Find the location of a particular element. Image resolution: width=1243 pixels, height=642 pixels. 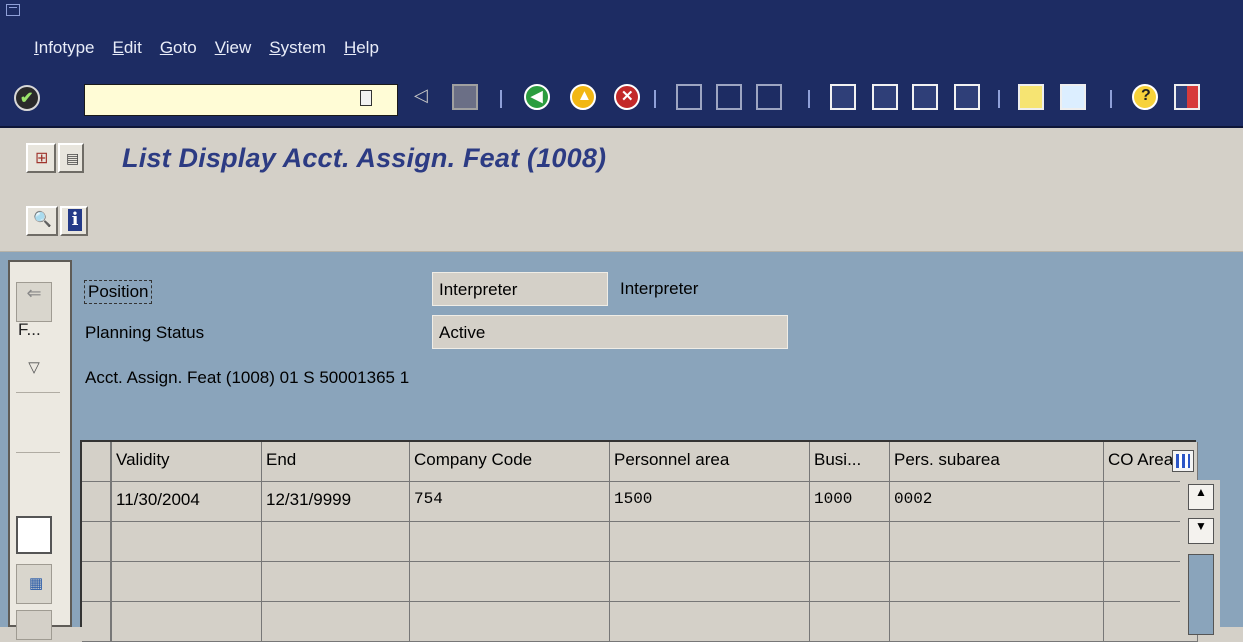

table-vertical-scrollbar: ▲ ▼ is located at coordinates (1200, 557).